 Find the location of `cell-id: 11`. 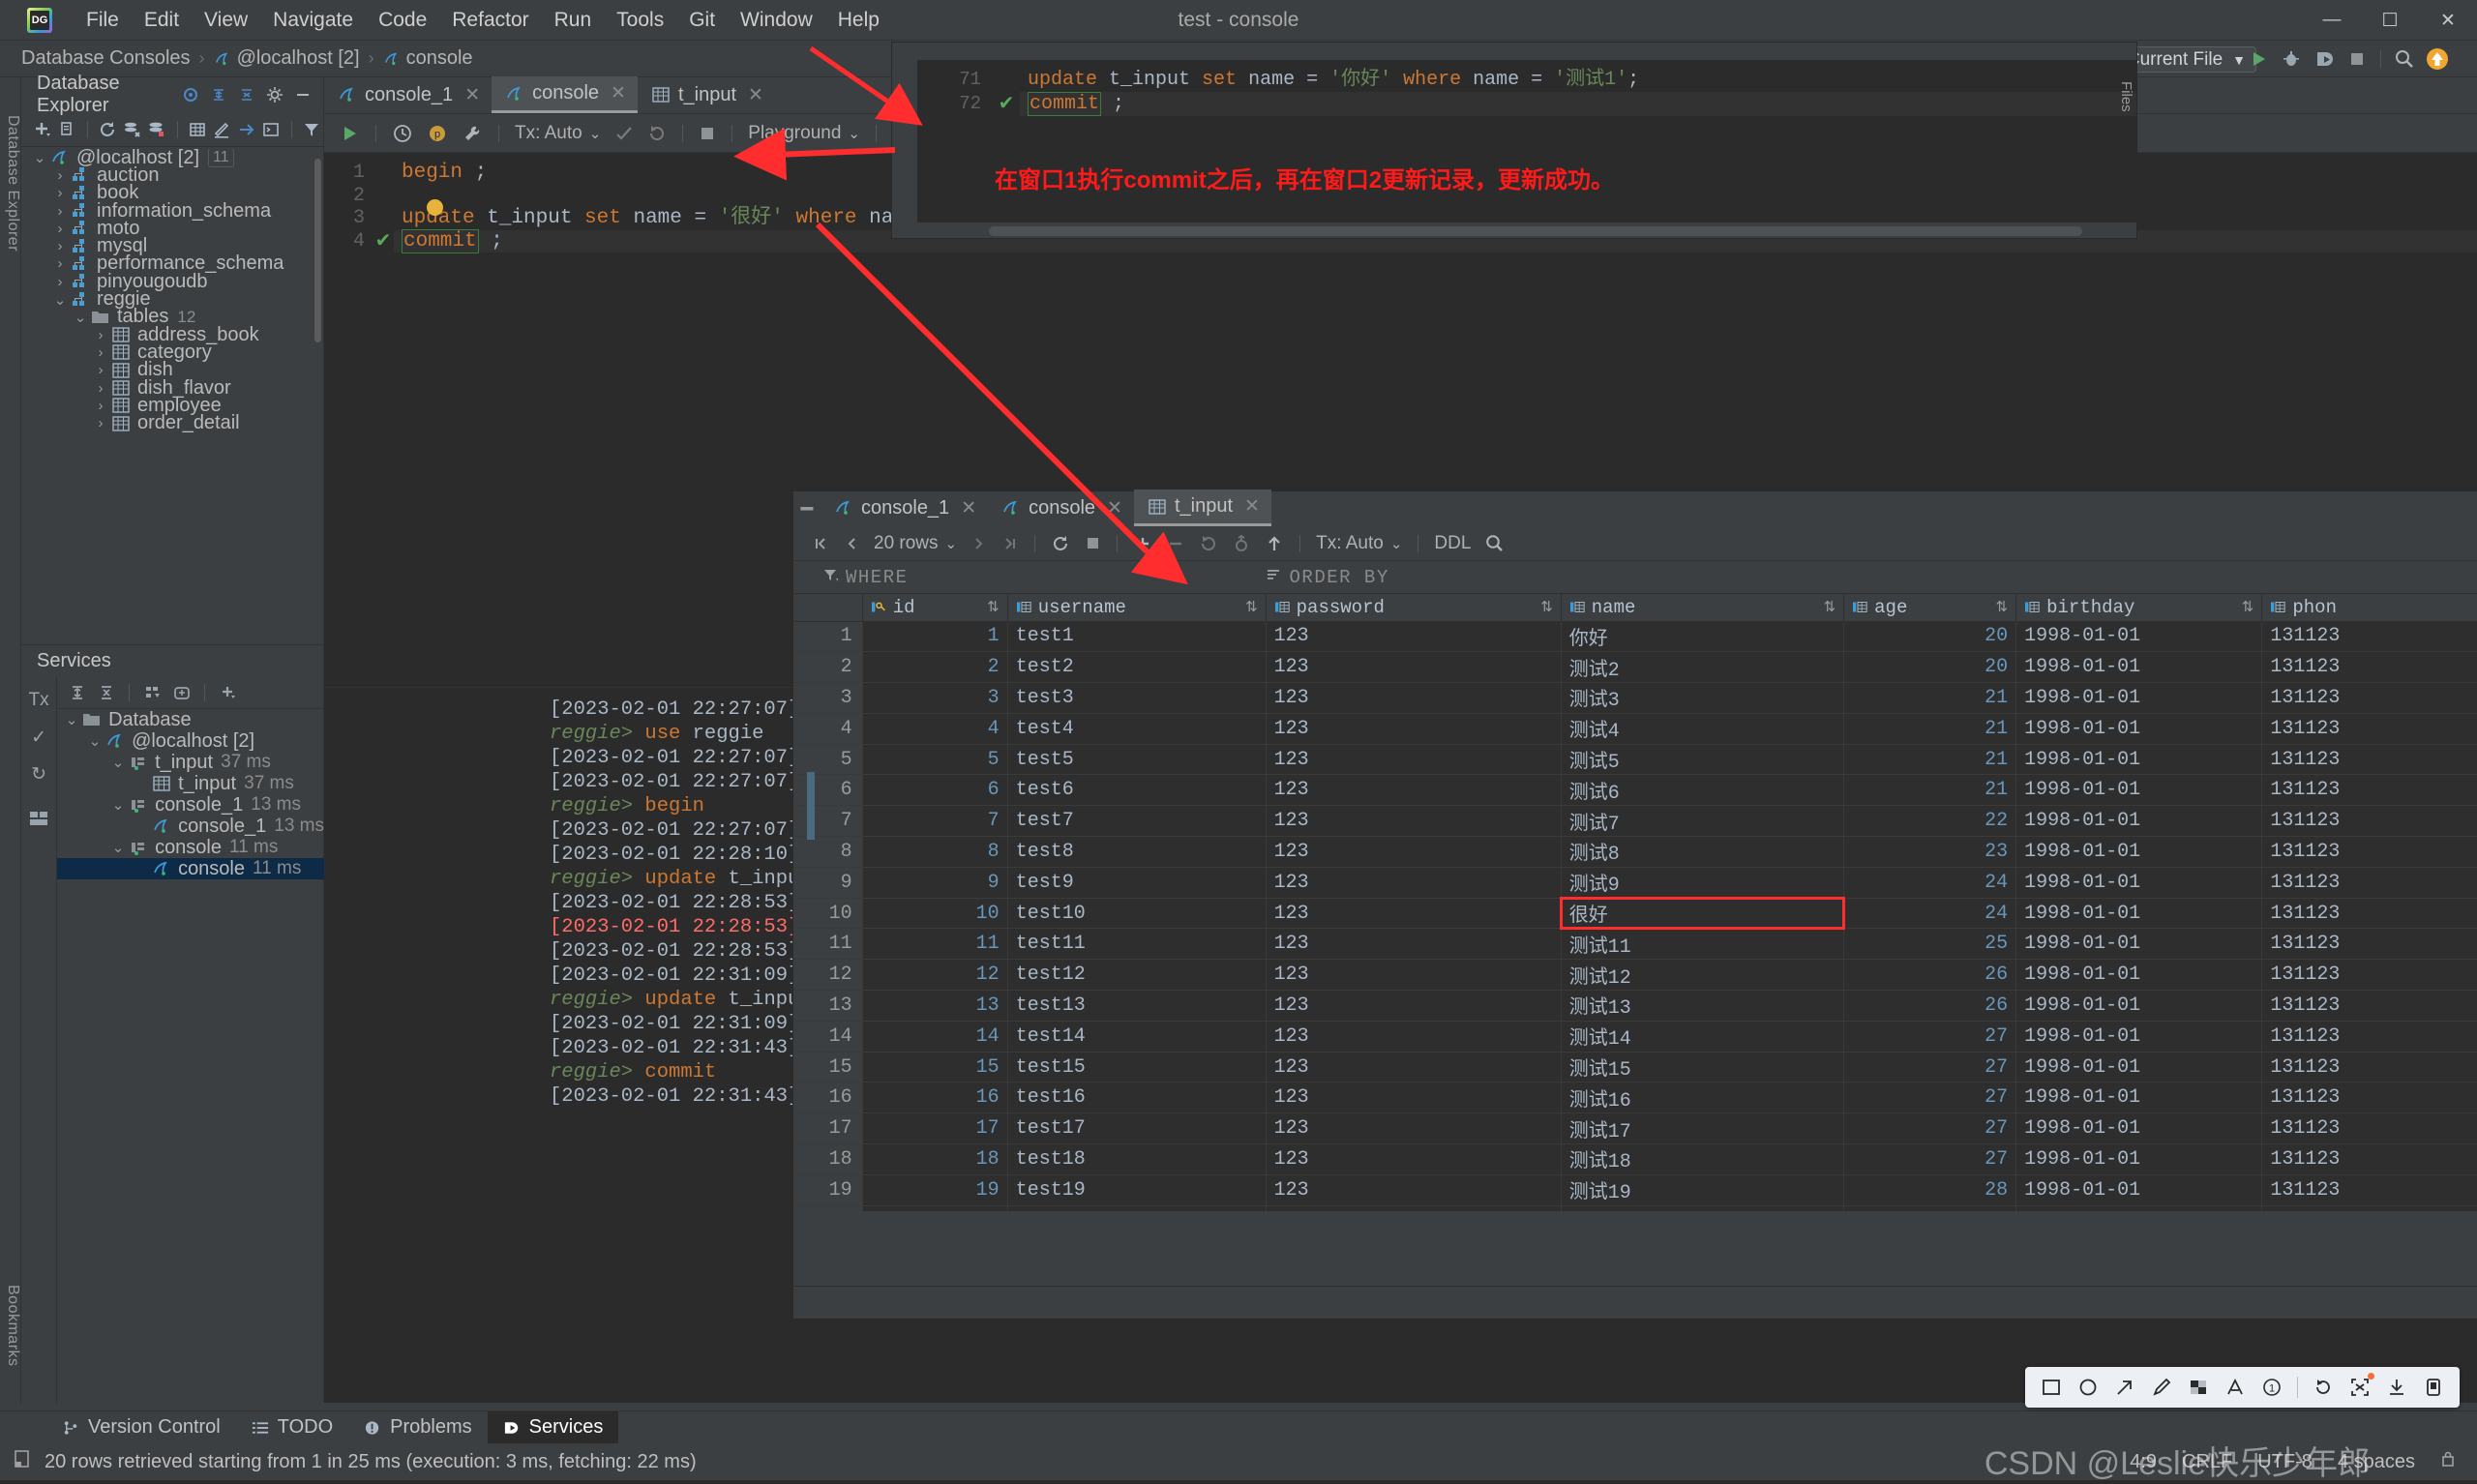

cell-id: 11 is located at coordinates (935, 944).